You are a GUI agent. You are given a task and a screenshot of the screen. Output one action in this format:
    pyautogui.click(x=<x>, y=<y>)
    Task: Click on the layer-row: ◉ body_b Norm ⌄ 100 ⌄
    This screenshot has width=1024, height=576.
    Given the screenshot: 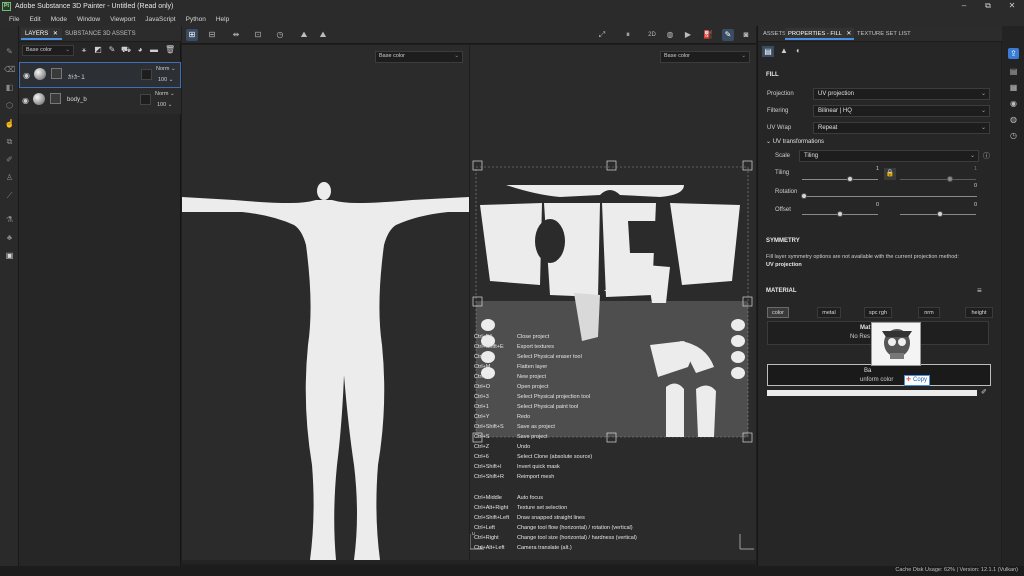 What is the action you would take?
    pyautogui.click(x=100, y=101)
    